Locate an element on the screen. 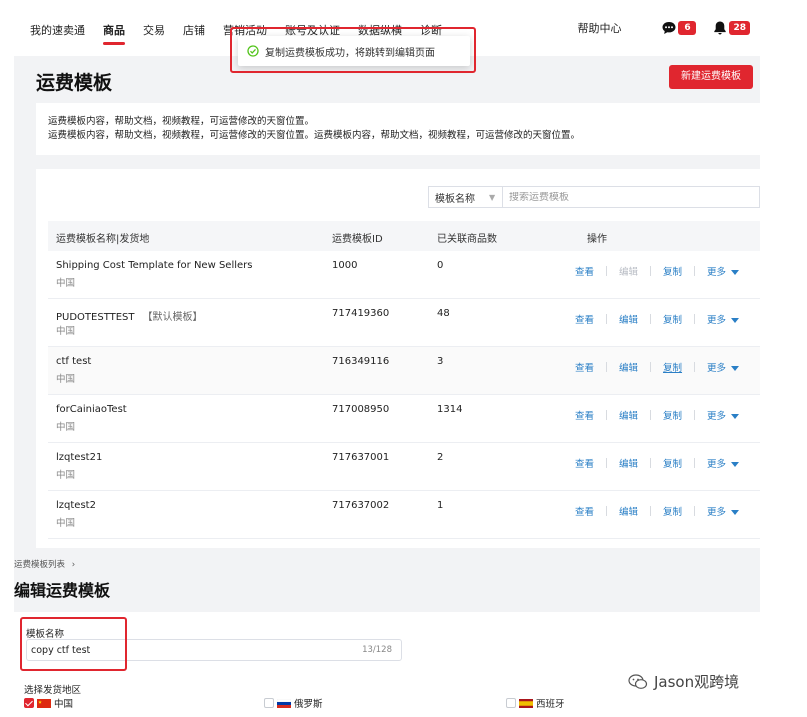  highlight-box-template-name is located at coordinates (73, 644).